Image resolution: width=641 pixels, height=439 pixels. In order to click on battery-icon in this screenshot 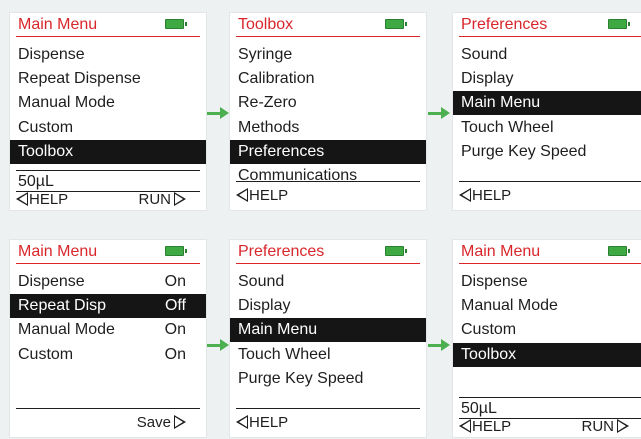, I will do `click(396, 251)`.